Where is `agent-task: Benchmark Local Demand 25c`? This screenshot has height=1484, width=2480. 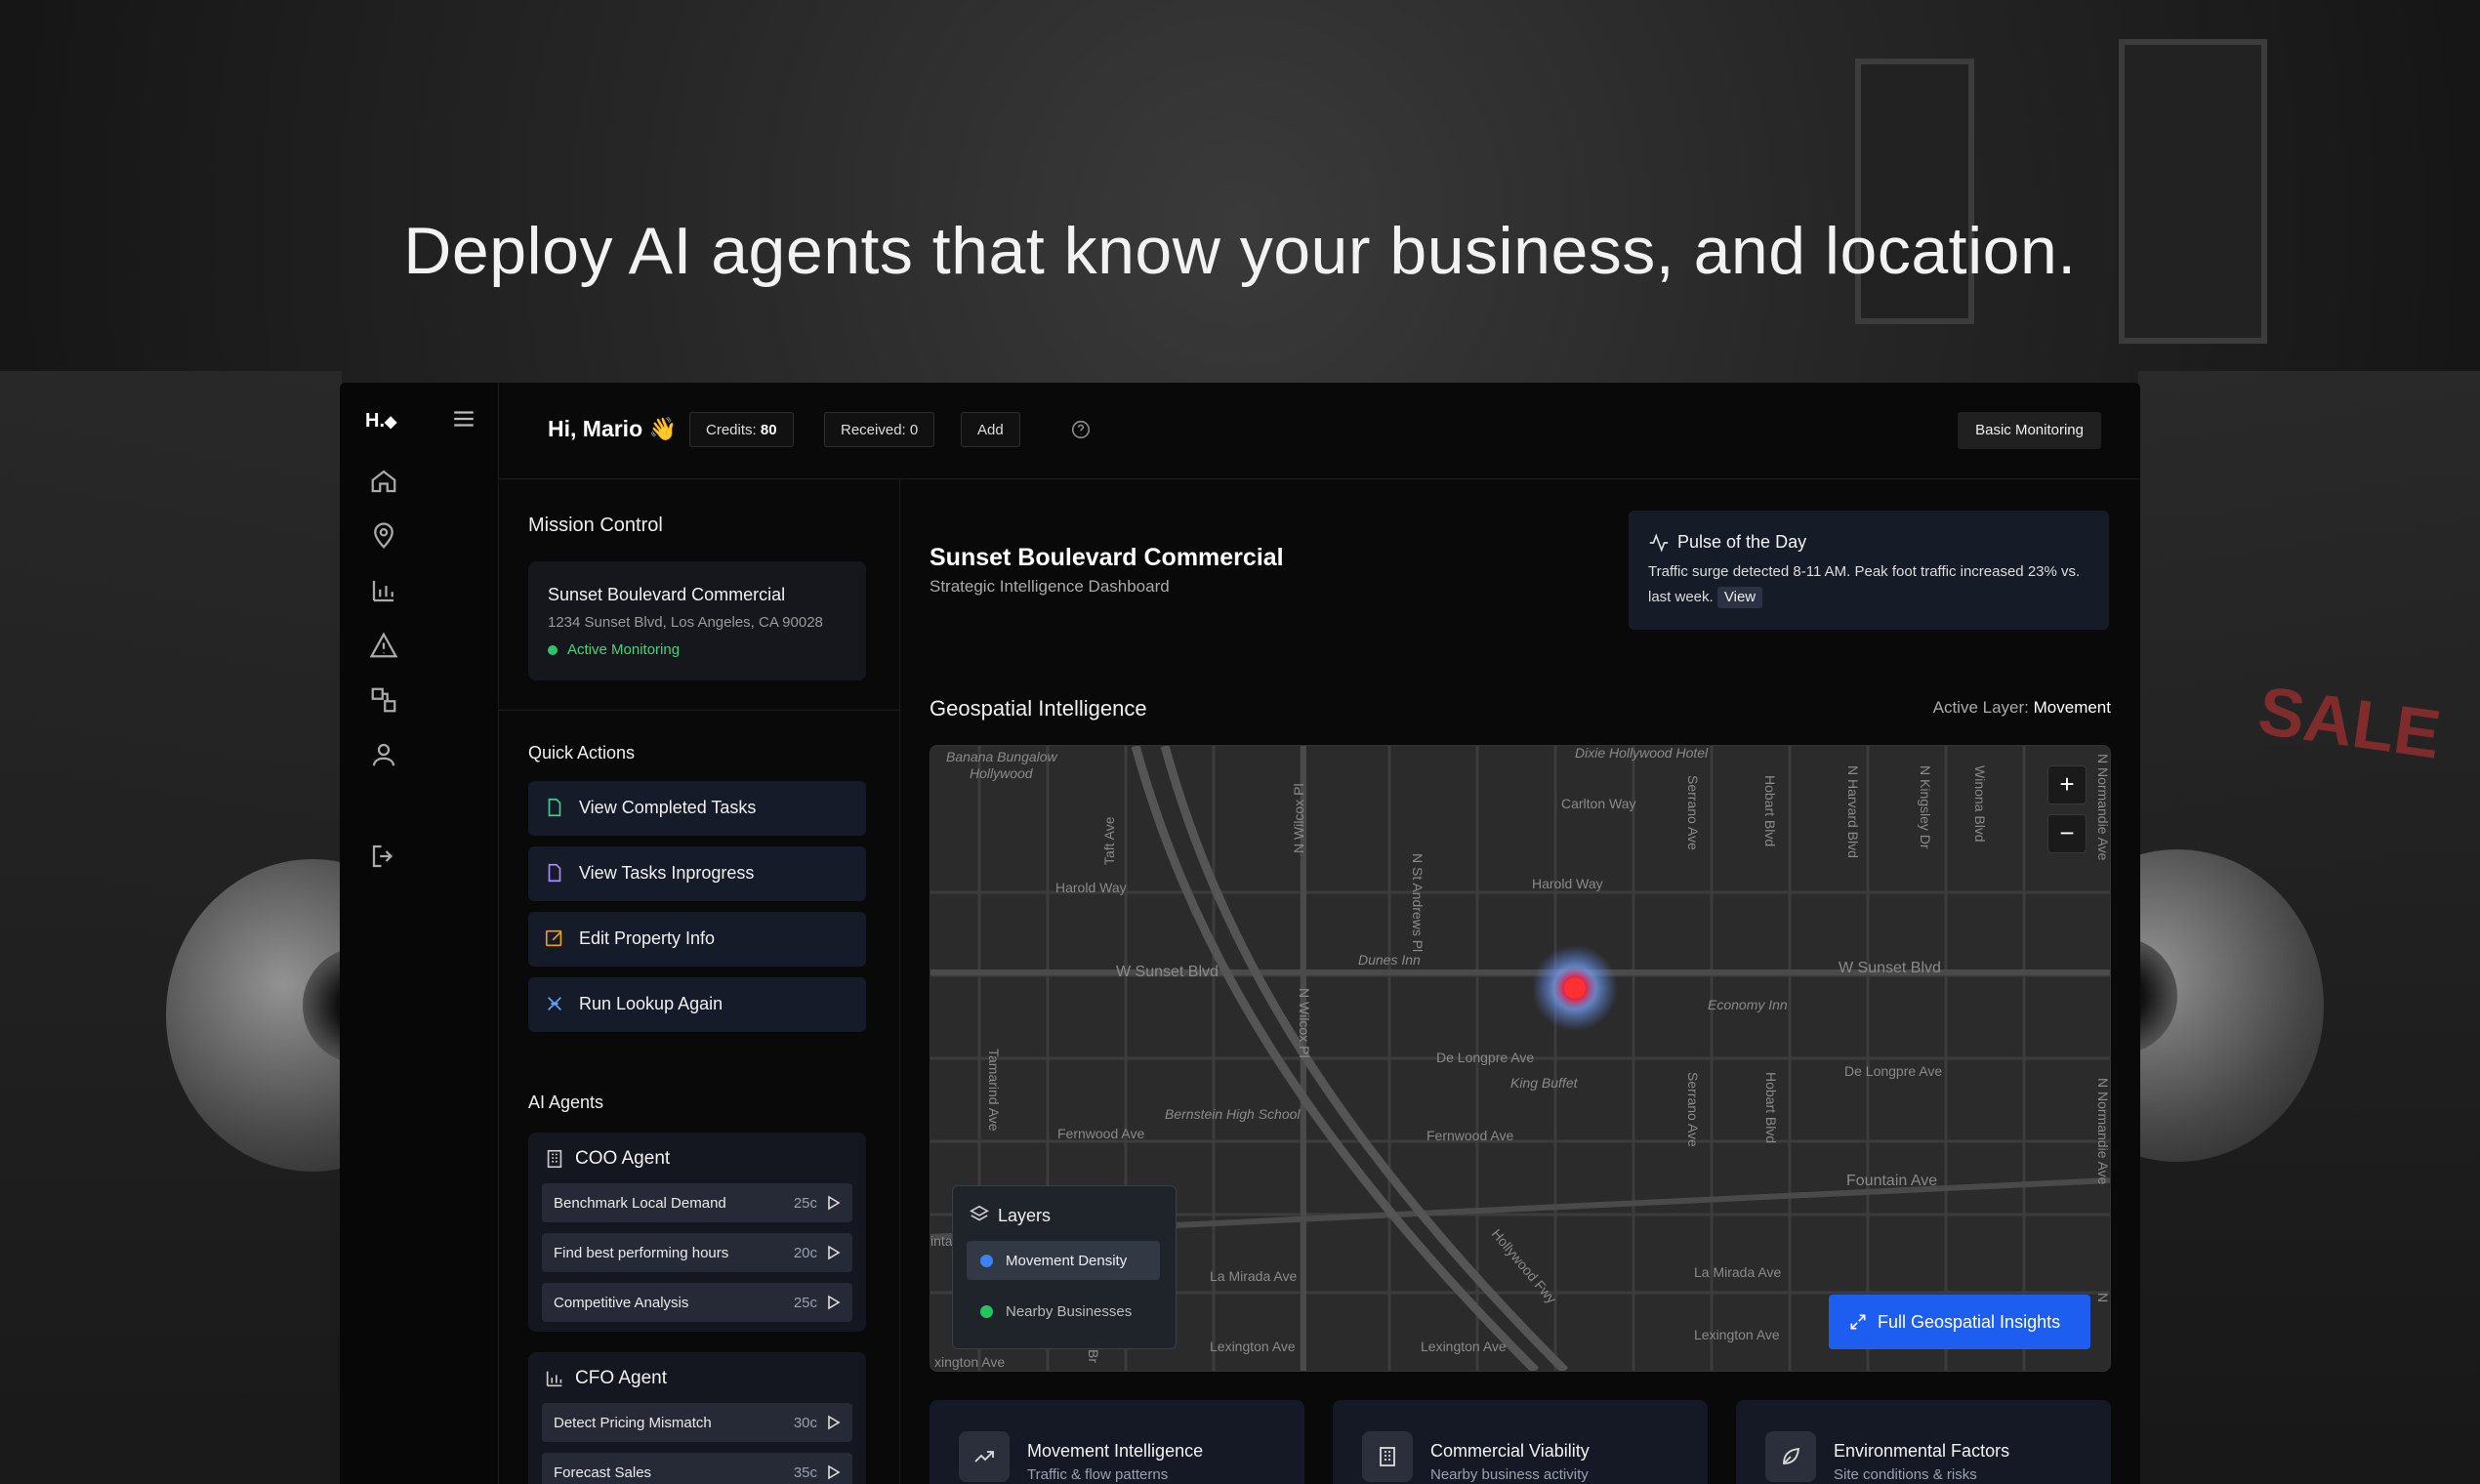
agent-task: Benchmark Local Demand 25c is located at coordinates (697, 1203).